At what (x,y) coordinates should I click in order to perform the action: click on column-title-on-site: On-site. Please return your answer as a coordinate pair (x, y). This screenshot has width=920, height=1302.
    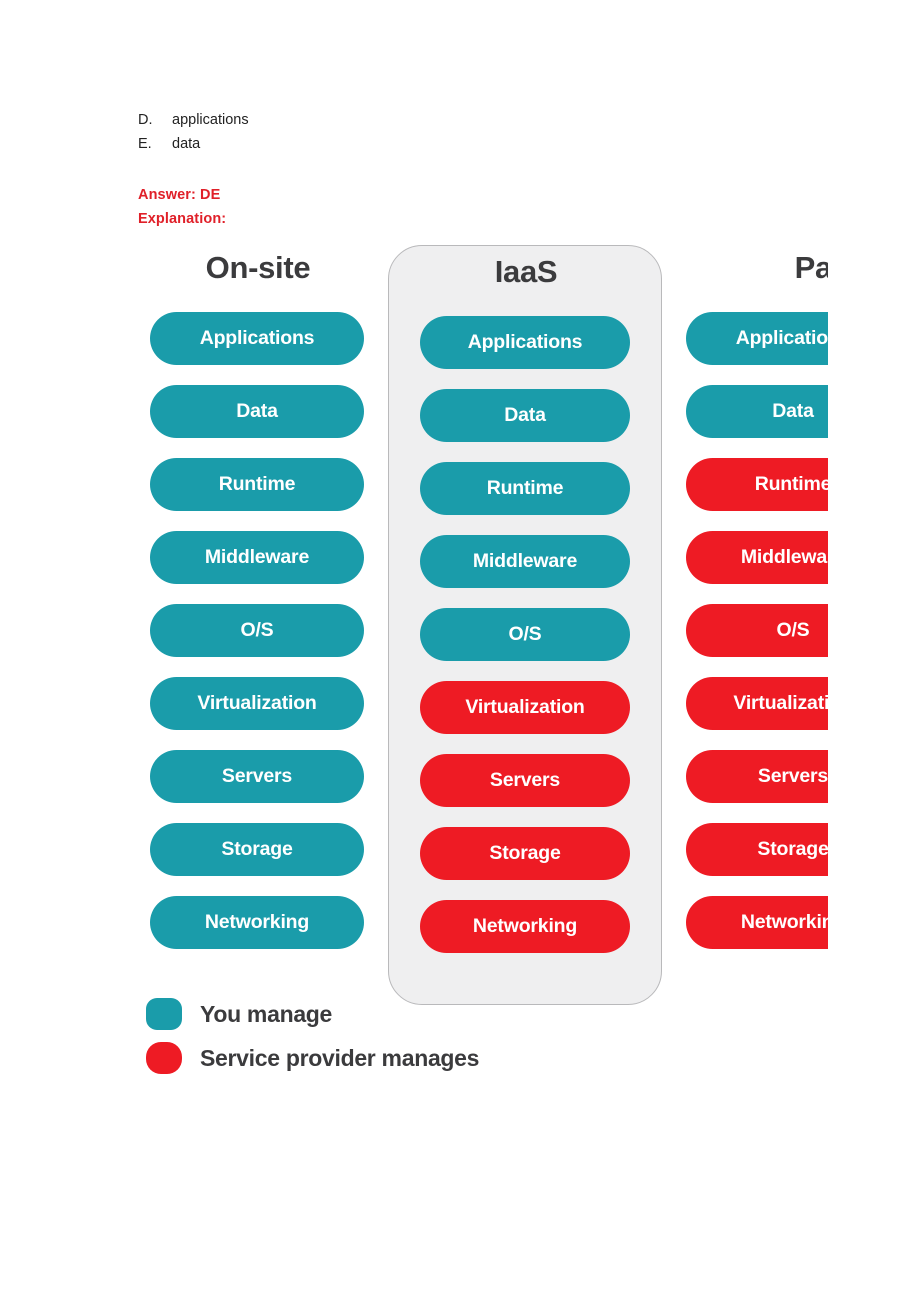
    Looking at the image, I should click on (258, 267).